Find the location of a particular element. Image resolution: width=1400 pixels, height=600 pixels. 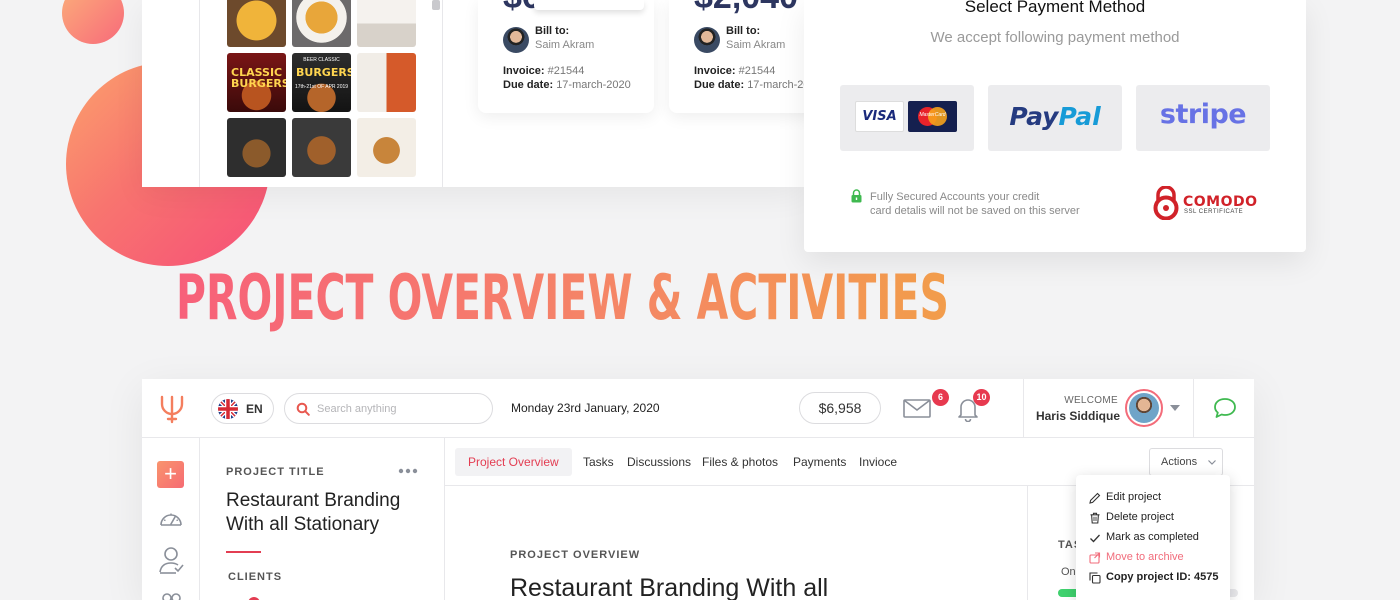

add-button: + is located at coordinates (170, 474).